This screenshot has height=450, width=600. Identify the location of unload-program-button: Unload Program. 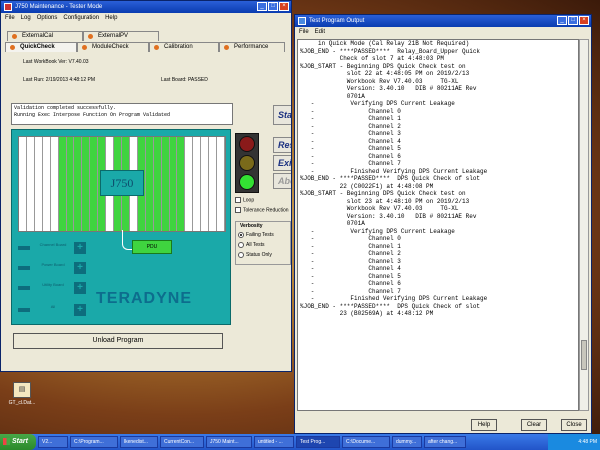
(118, 341).